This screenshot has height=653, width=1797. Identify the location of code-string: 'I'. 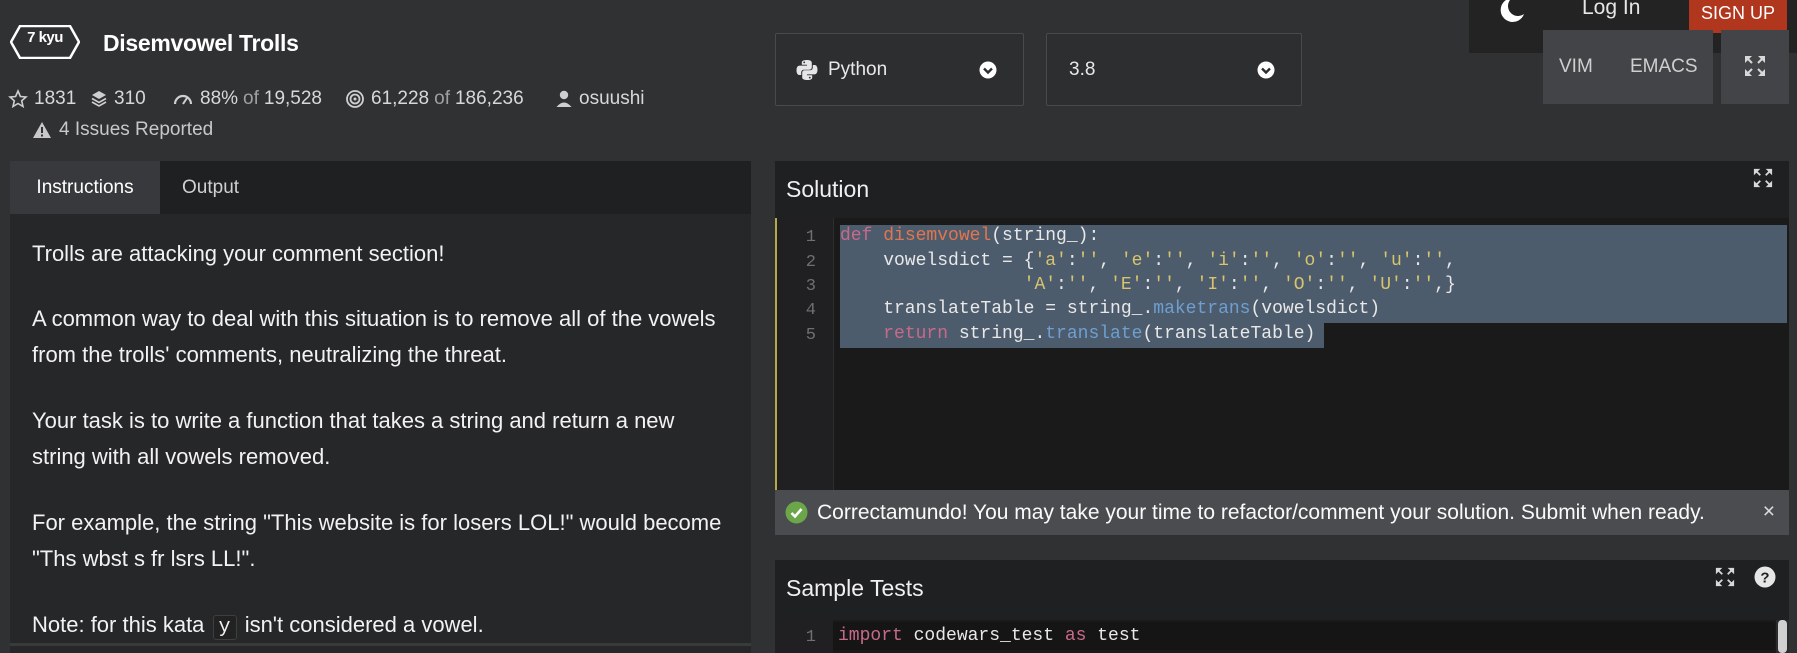
(1212, 285).